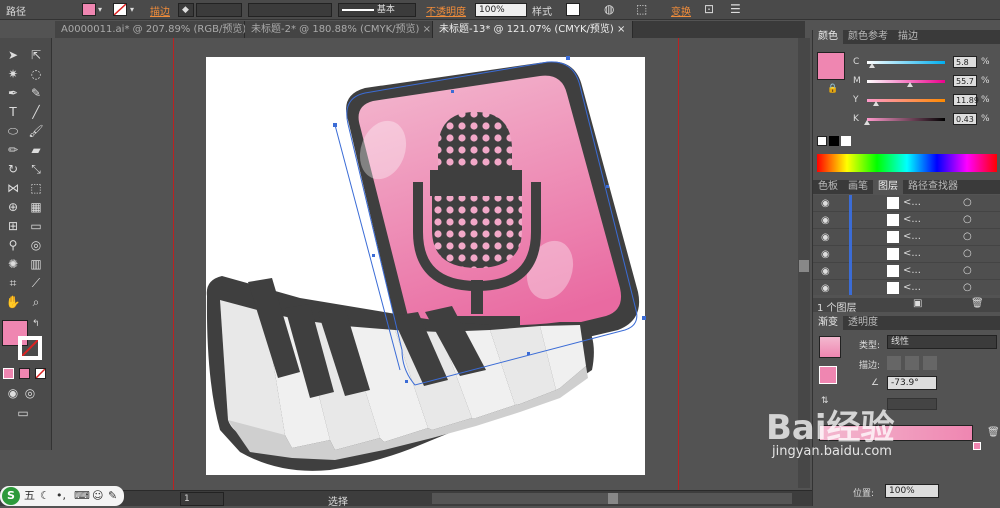 The height and width of the screenshot is (508, 1000). Describe the element at coordinates (907, 163) in the screenshot. I see `color-spectrum` at that location.